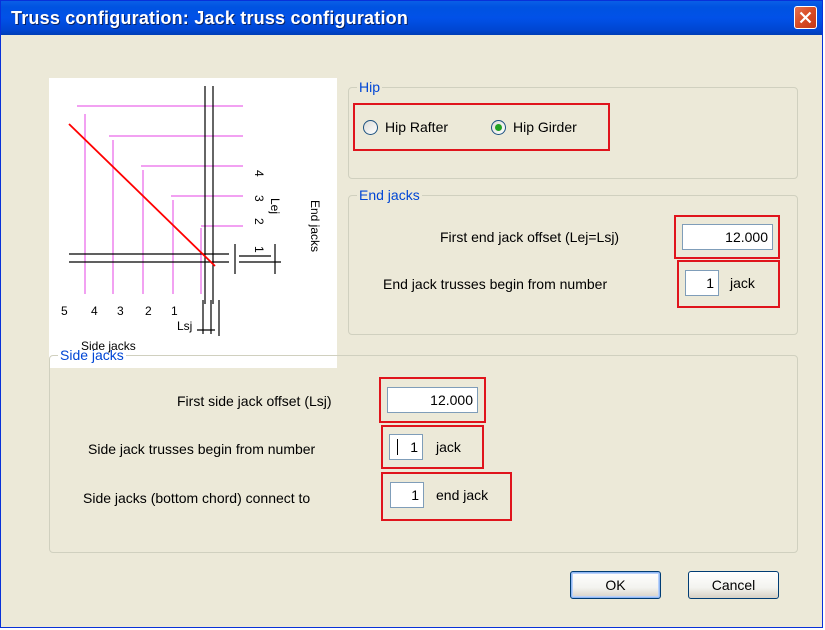 This screenshot has height=630, width=825. I want to click on text-caret, so click(397, 447).